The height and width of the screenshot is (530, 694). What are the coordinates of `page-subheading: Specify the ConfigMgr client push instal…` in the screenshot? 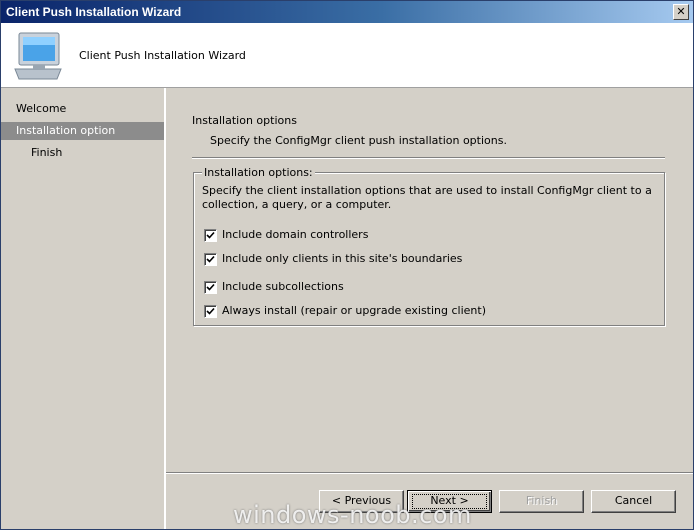 It's located at (358, 140).